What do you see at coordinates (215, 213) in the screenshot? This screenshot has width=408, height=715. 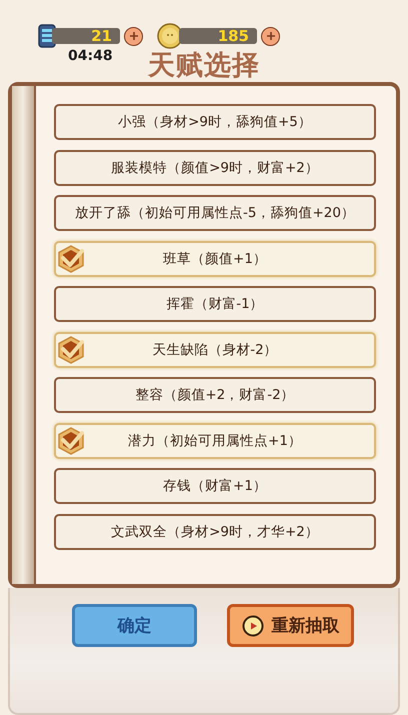 I see `talent-option: 放开了舔（初始可用属性点-5，舔狗值+20）` at bounding box center [215, 213].